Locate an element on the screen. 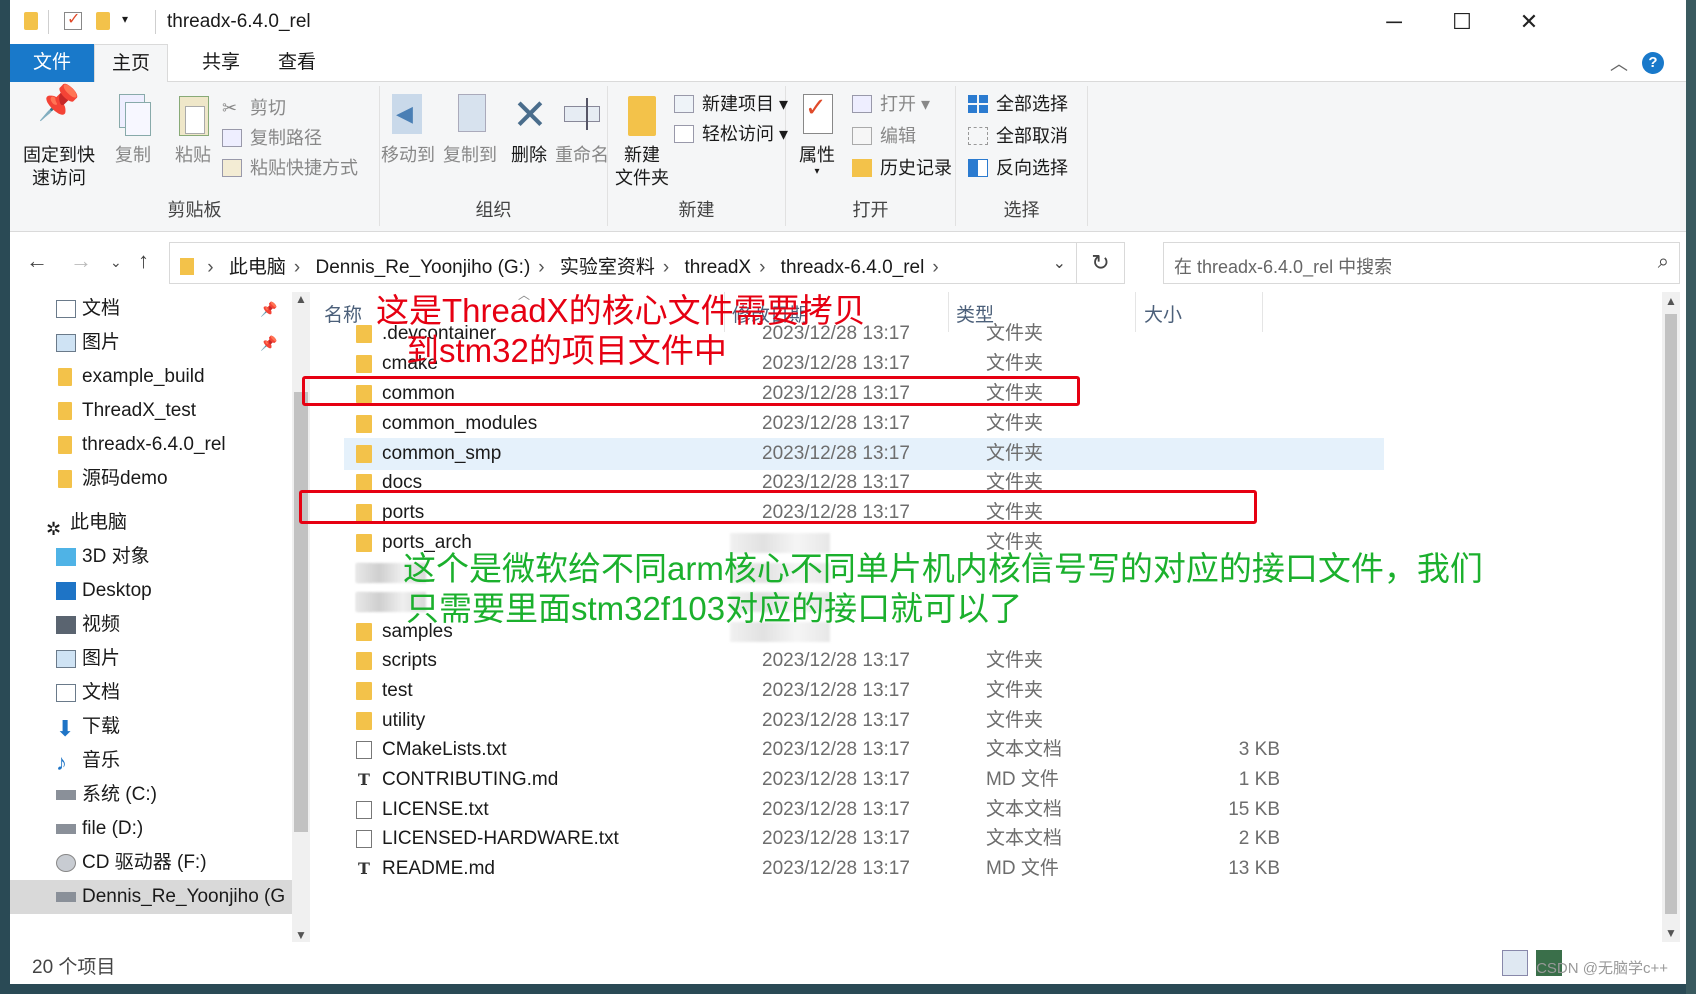 The width and height of the screenshot is (1696, 994). edit-button: 编辑 is located at coordinates (884, 136).